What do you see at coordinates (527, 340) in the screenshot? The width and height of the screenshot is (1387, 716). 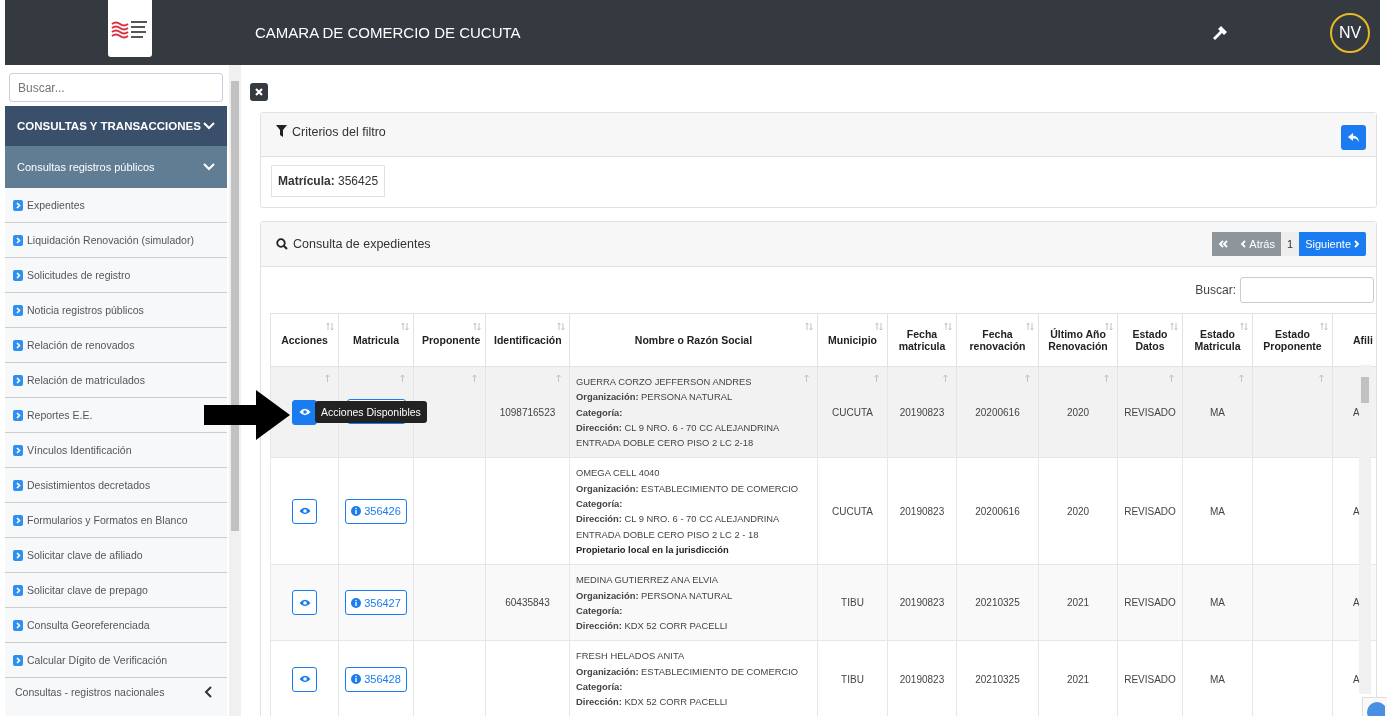 I see `column-header: Identificación` at bounding box center [527, 340].